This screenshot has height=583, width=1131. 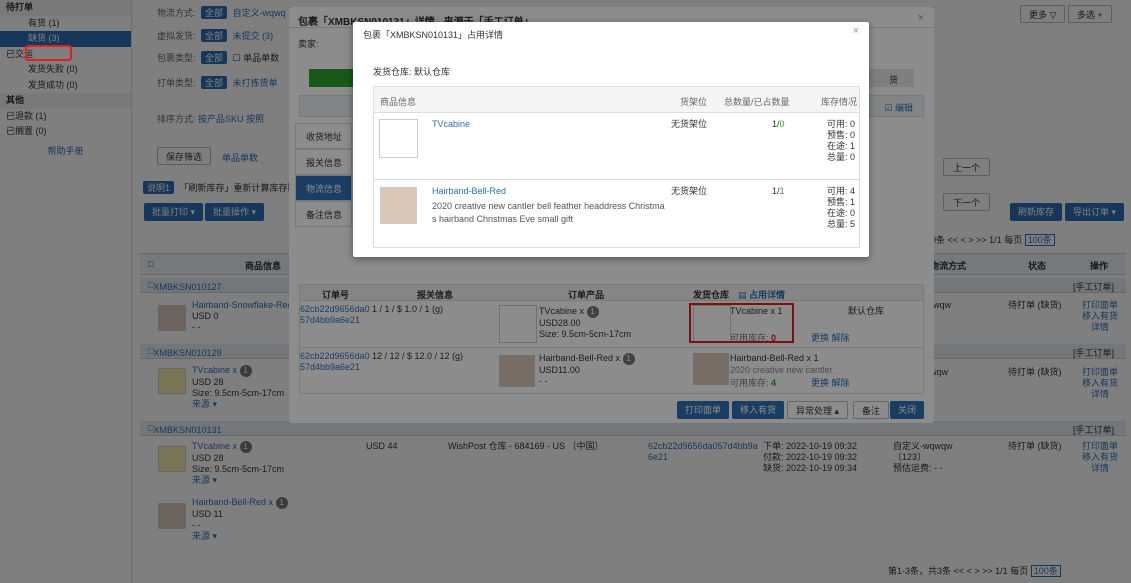 I want to click on product-name: TVcabine, so click(x=451, y=124).